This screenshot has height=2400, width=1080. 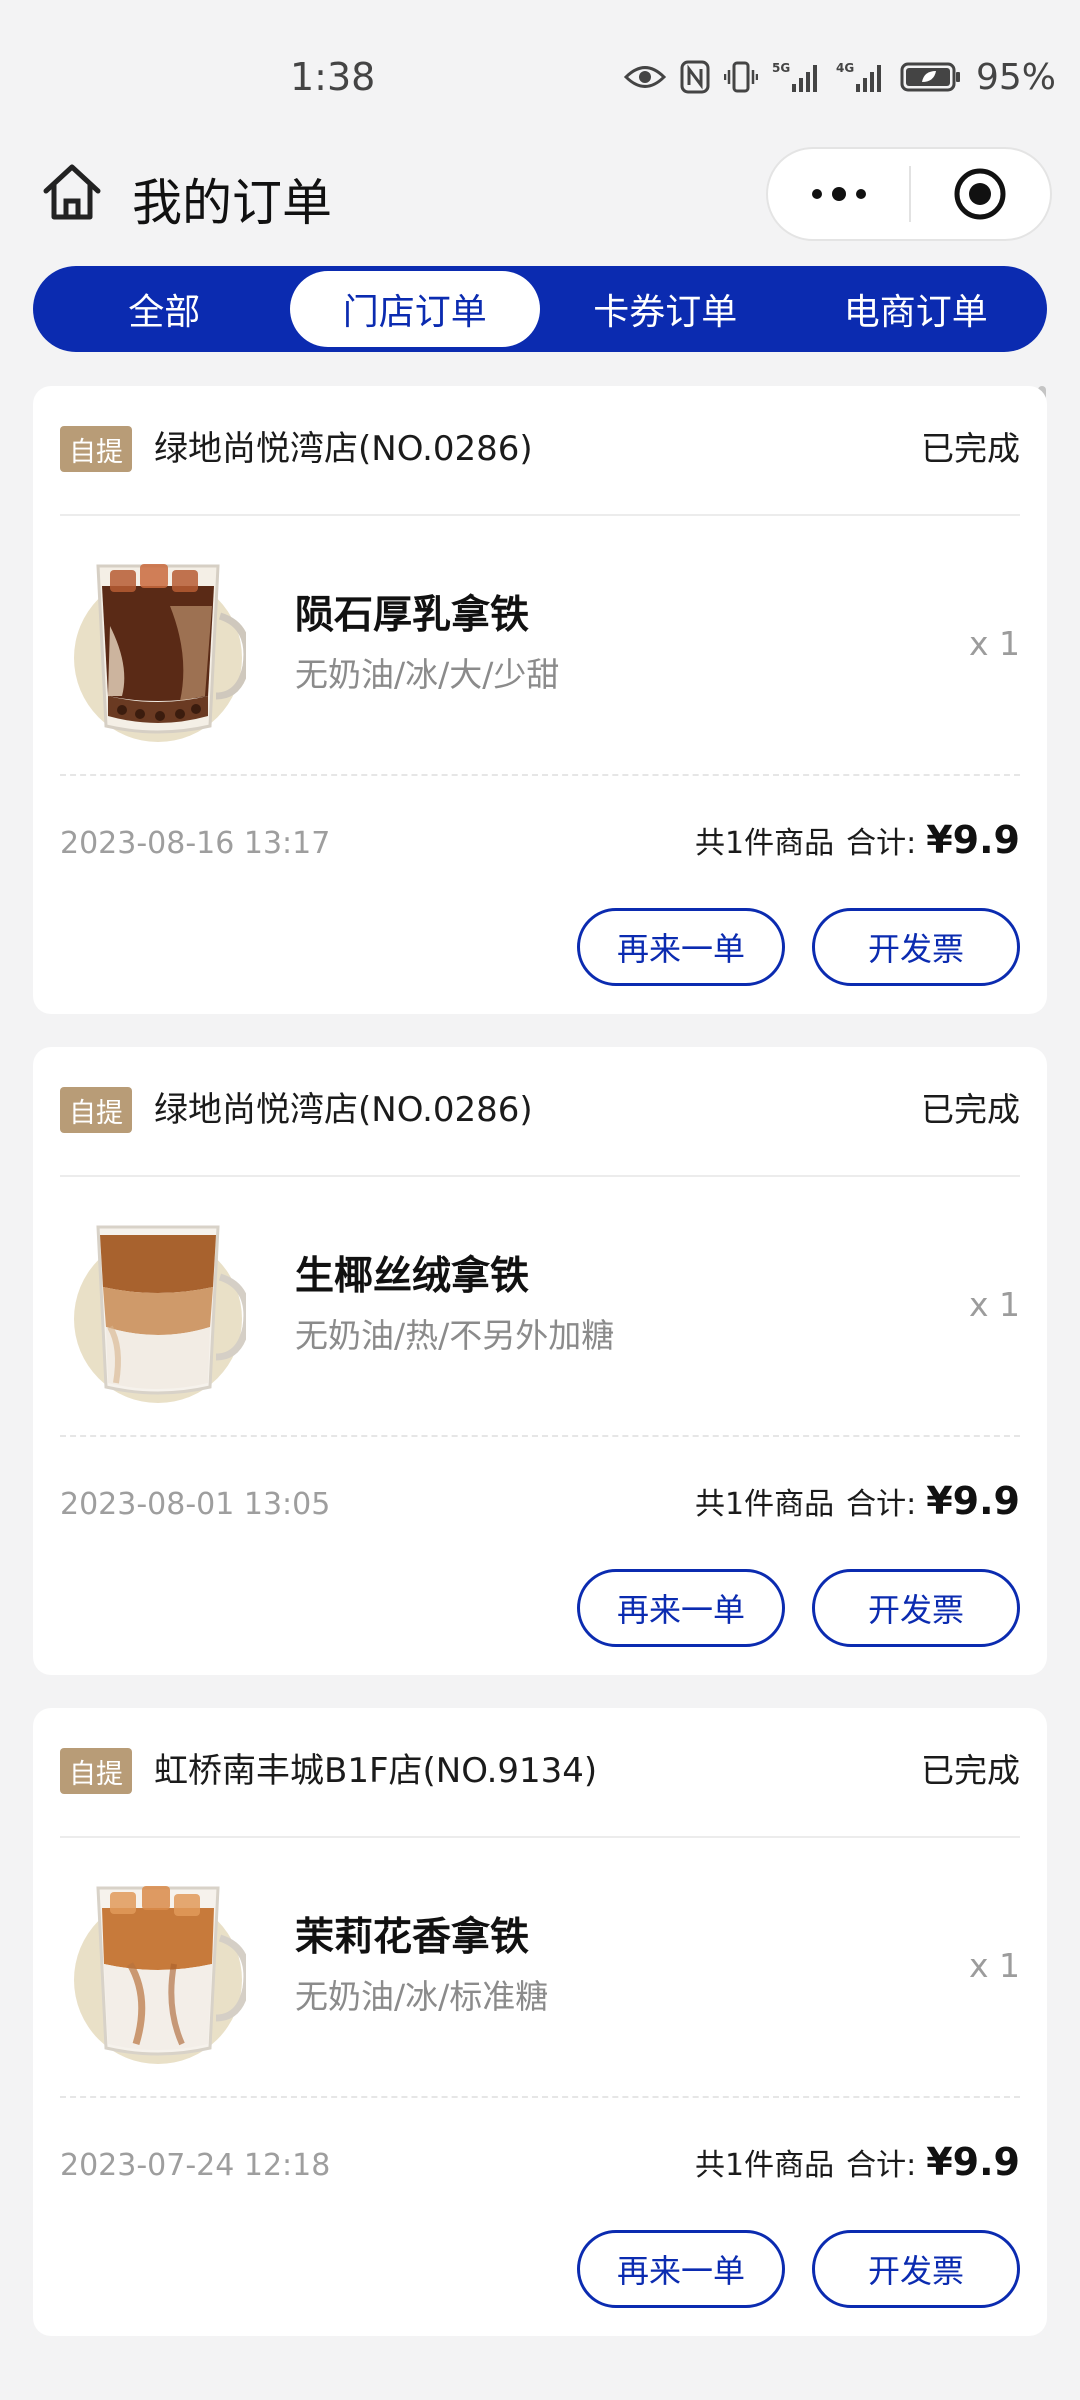 What do you see at coordinates (376, 1771) in the screenshot?
I see `store-name: 虹桥南丰城B1F店(NO.9134)` at bounding box center [376, 1771].